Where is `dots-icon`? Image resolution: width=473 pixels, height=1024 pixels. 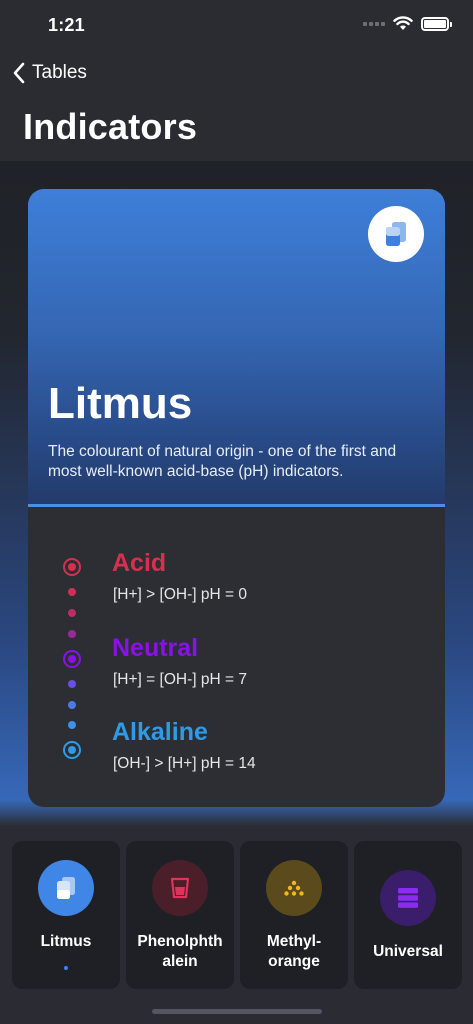
dots-icon is located at coordinates (294, 888).